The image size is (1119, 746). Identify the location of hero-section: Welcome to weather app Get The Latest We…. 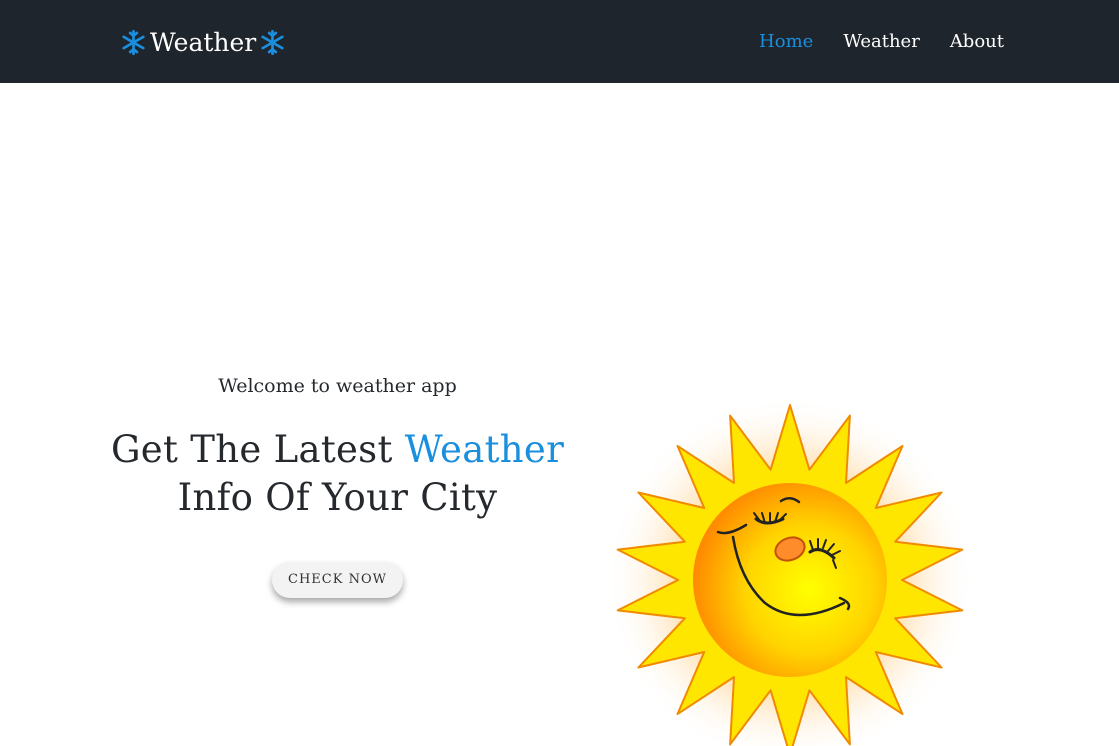
(337, 484).